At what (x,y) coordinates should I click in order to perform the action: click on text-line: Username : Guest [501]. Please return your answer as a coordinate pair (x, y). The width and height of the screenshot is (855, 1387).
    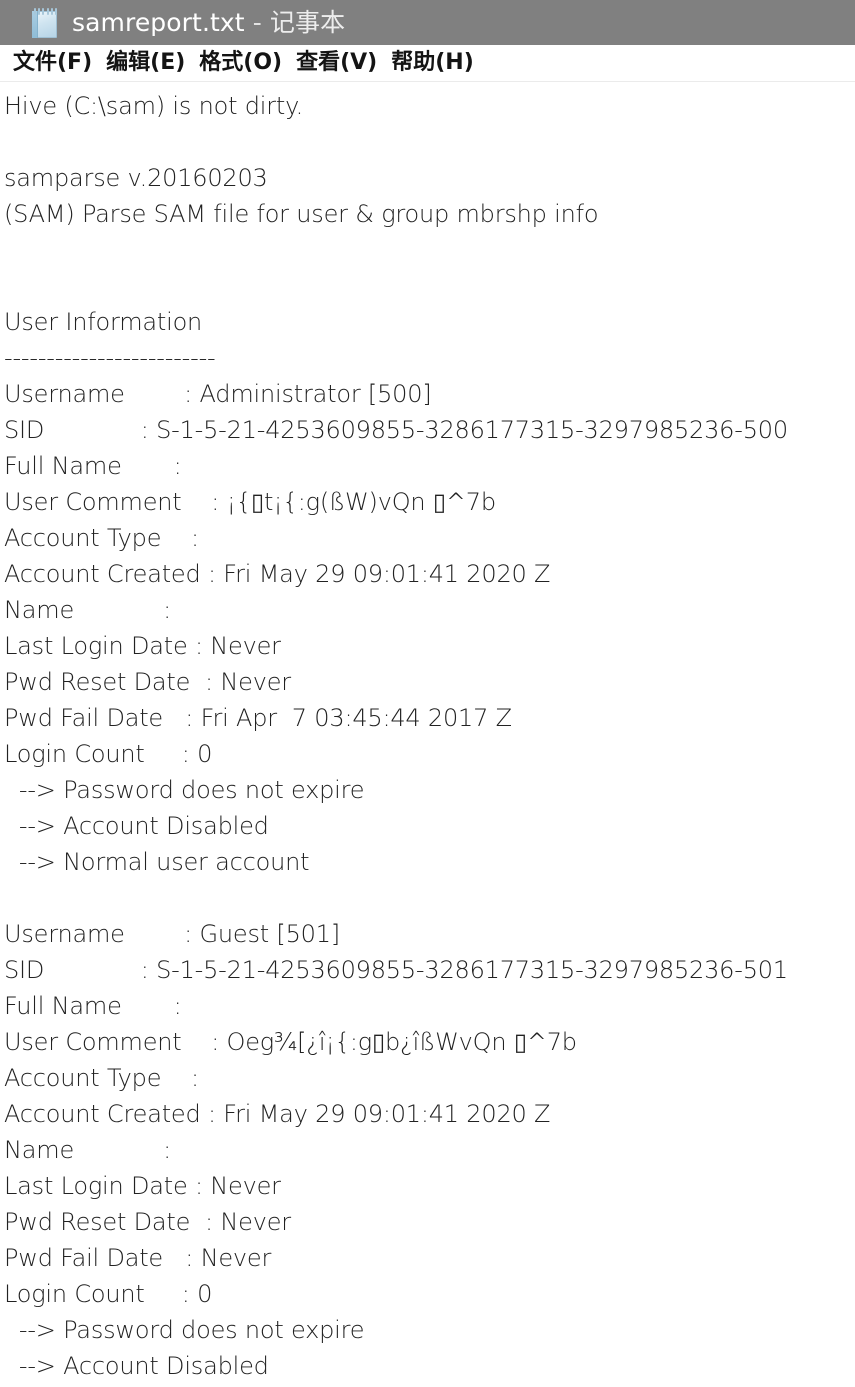
    Looking at the image, I should click on (172, 934).